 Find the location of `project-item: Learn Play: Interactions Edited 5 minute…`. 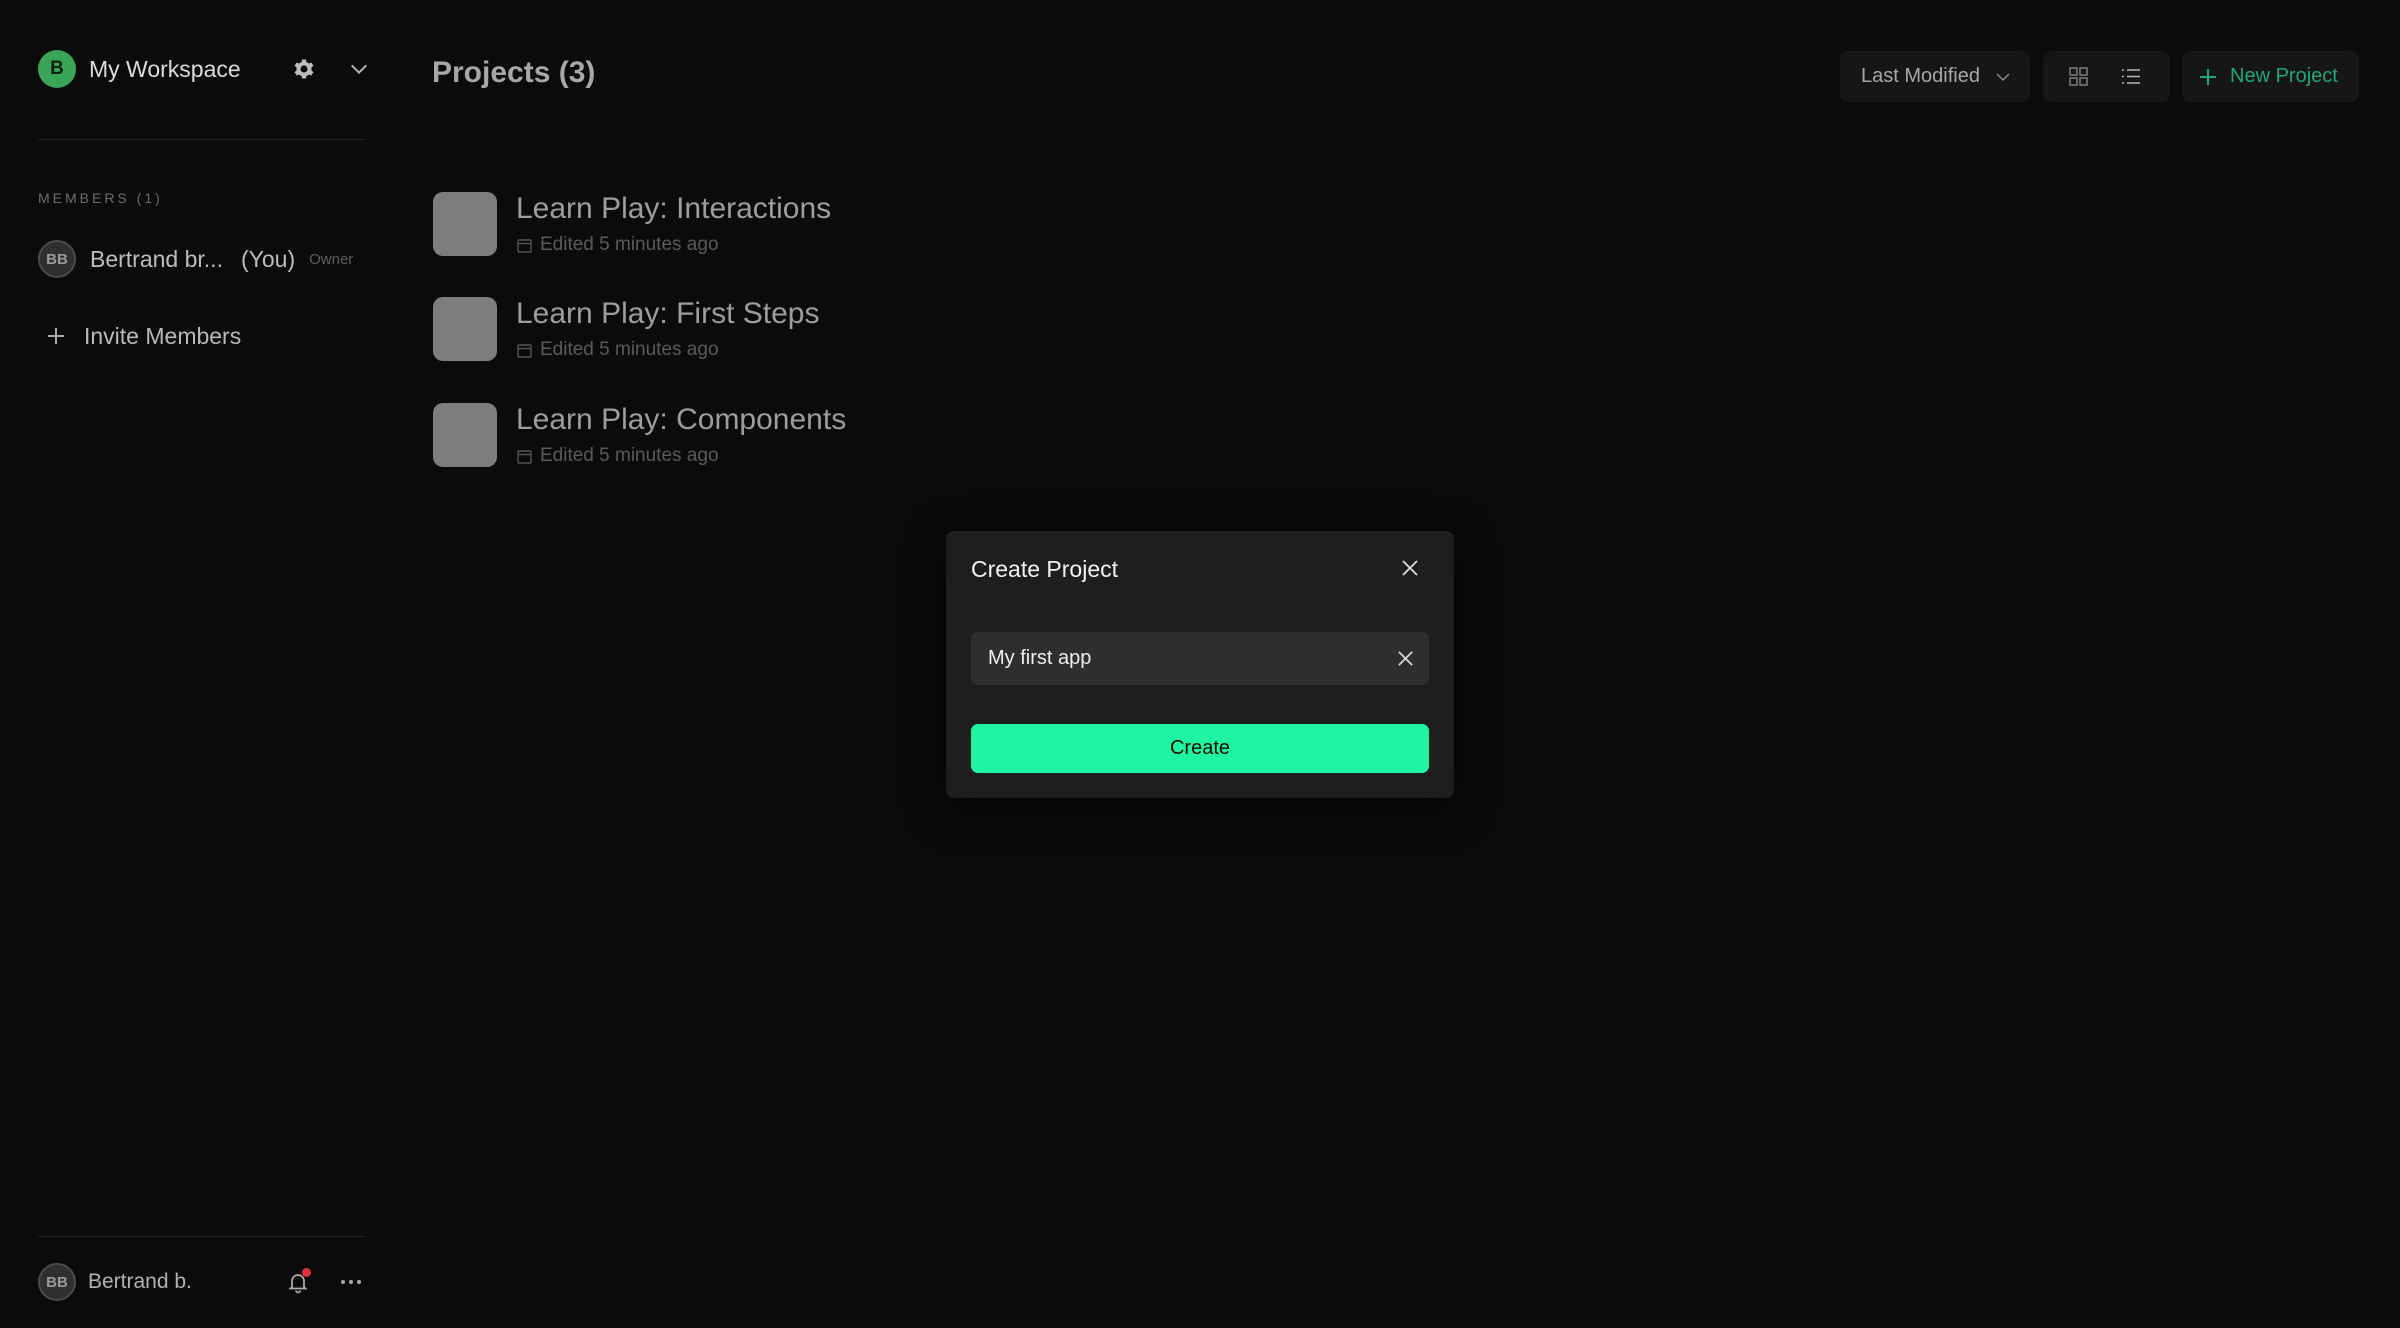

project-item: Learn Play: Interactions Edited 5 minute… is located at coordinates (672, 225).